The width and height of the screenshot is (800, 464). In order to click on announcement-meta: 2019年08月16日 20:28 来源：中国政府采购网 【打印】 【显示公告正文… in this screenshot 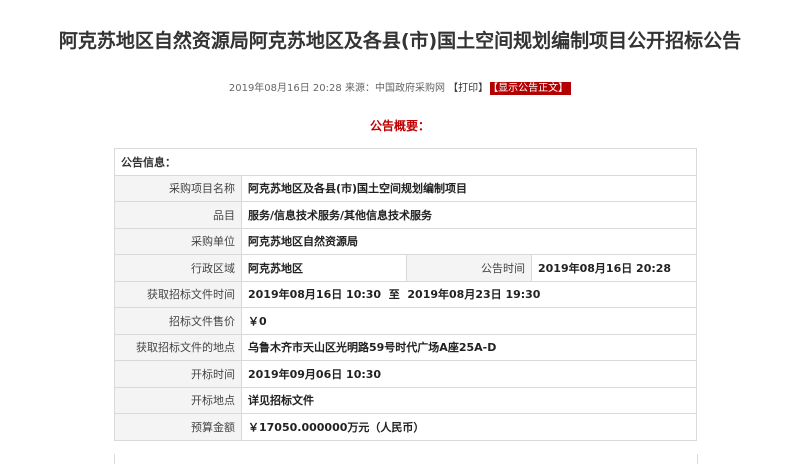, I will do `click(400, 87)`.